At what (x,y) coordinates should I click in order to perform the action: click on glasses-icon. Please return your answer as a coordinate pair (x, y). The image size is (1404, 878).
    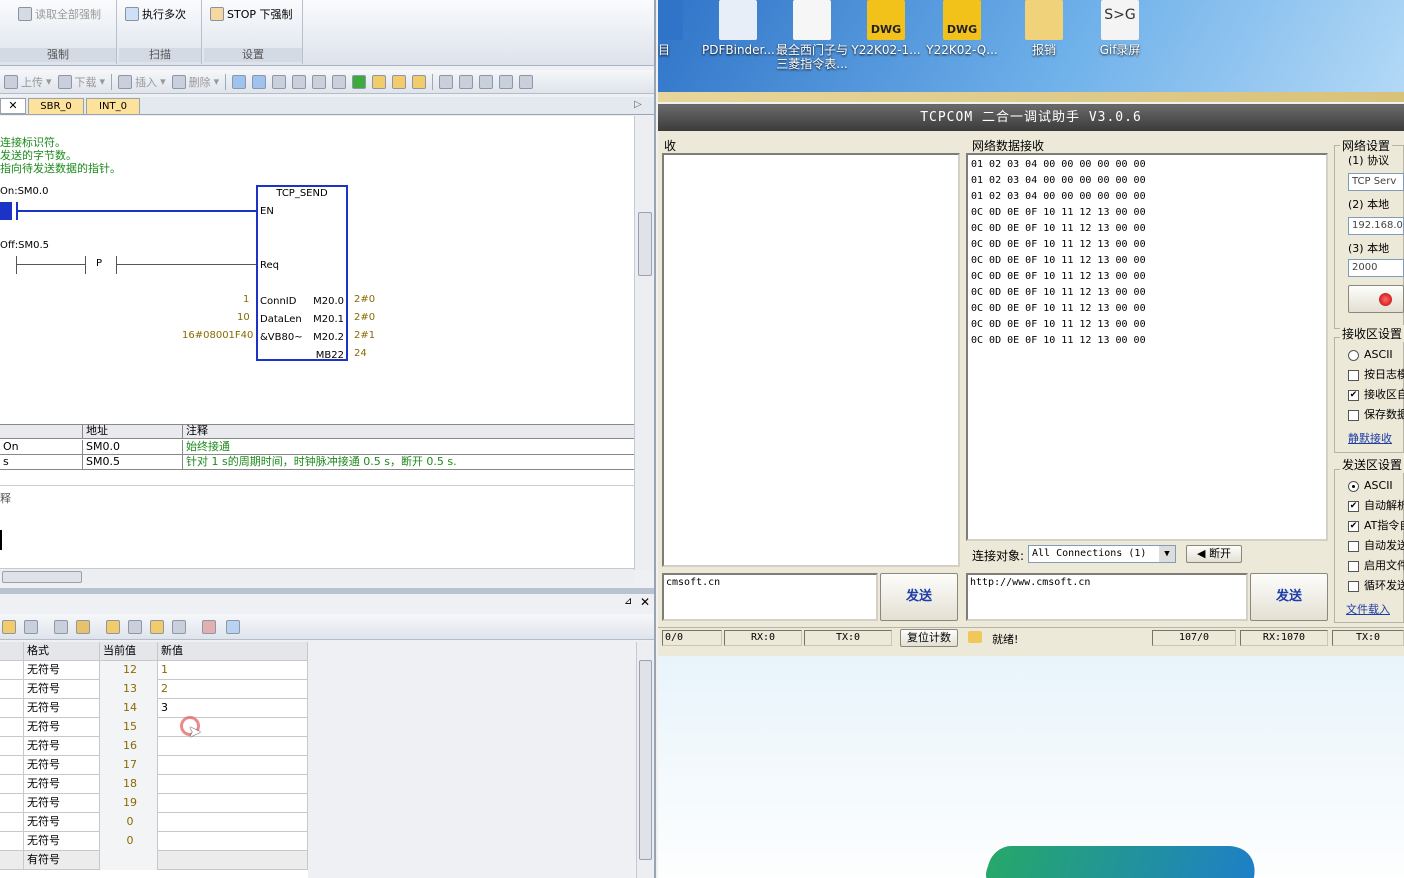
    Looking at the image, I should click on (61, 627).